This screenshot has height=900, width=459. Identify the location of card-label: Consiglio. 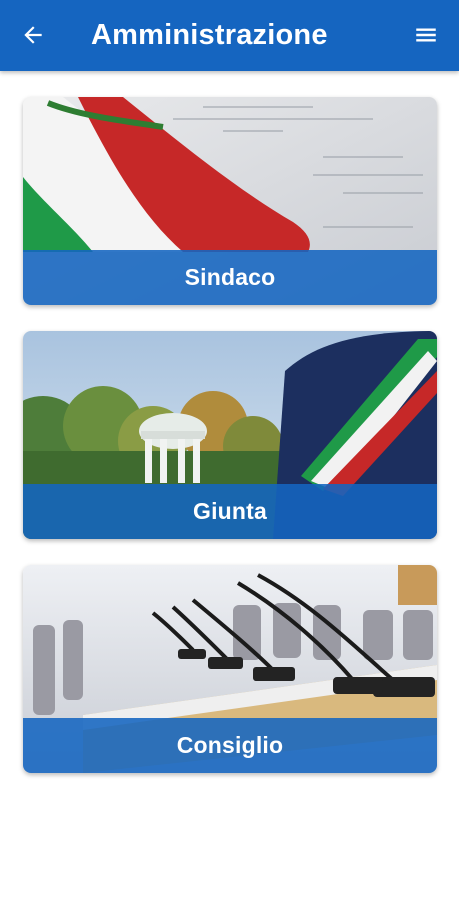
(230, 745).